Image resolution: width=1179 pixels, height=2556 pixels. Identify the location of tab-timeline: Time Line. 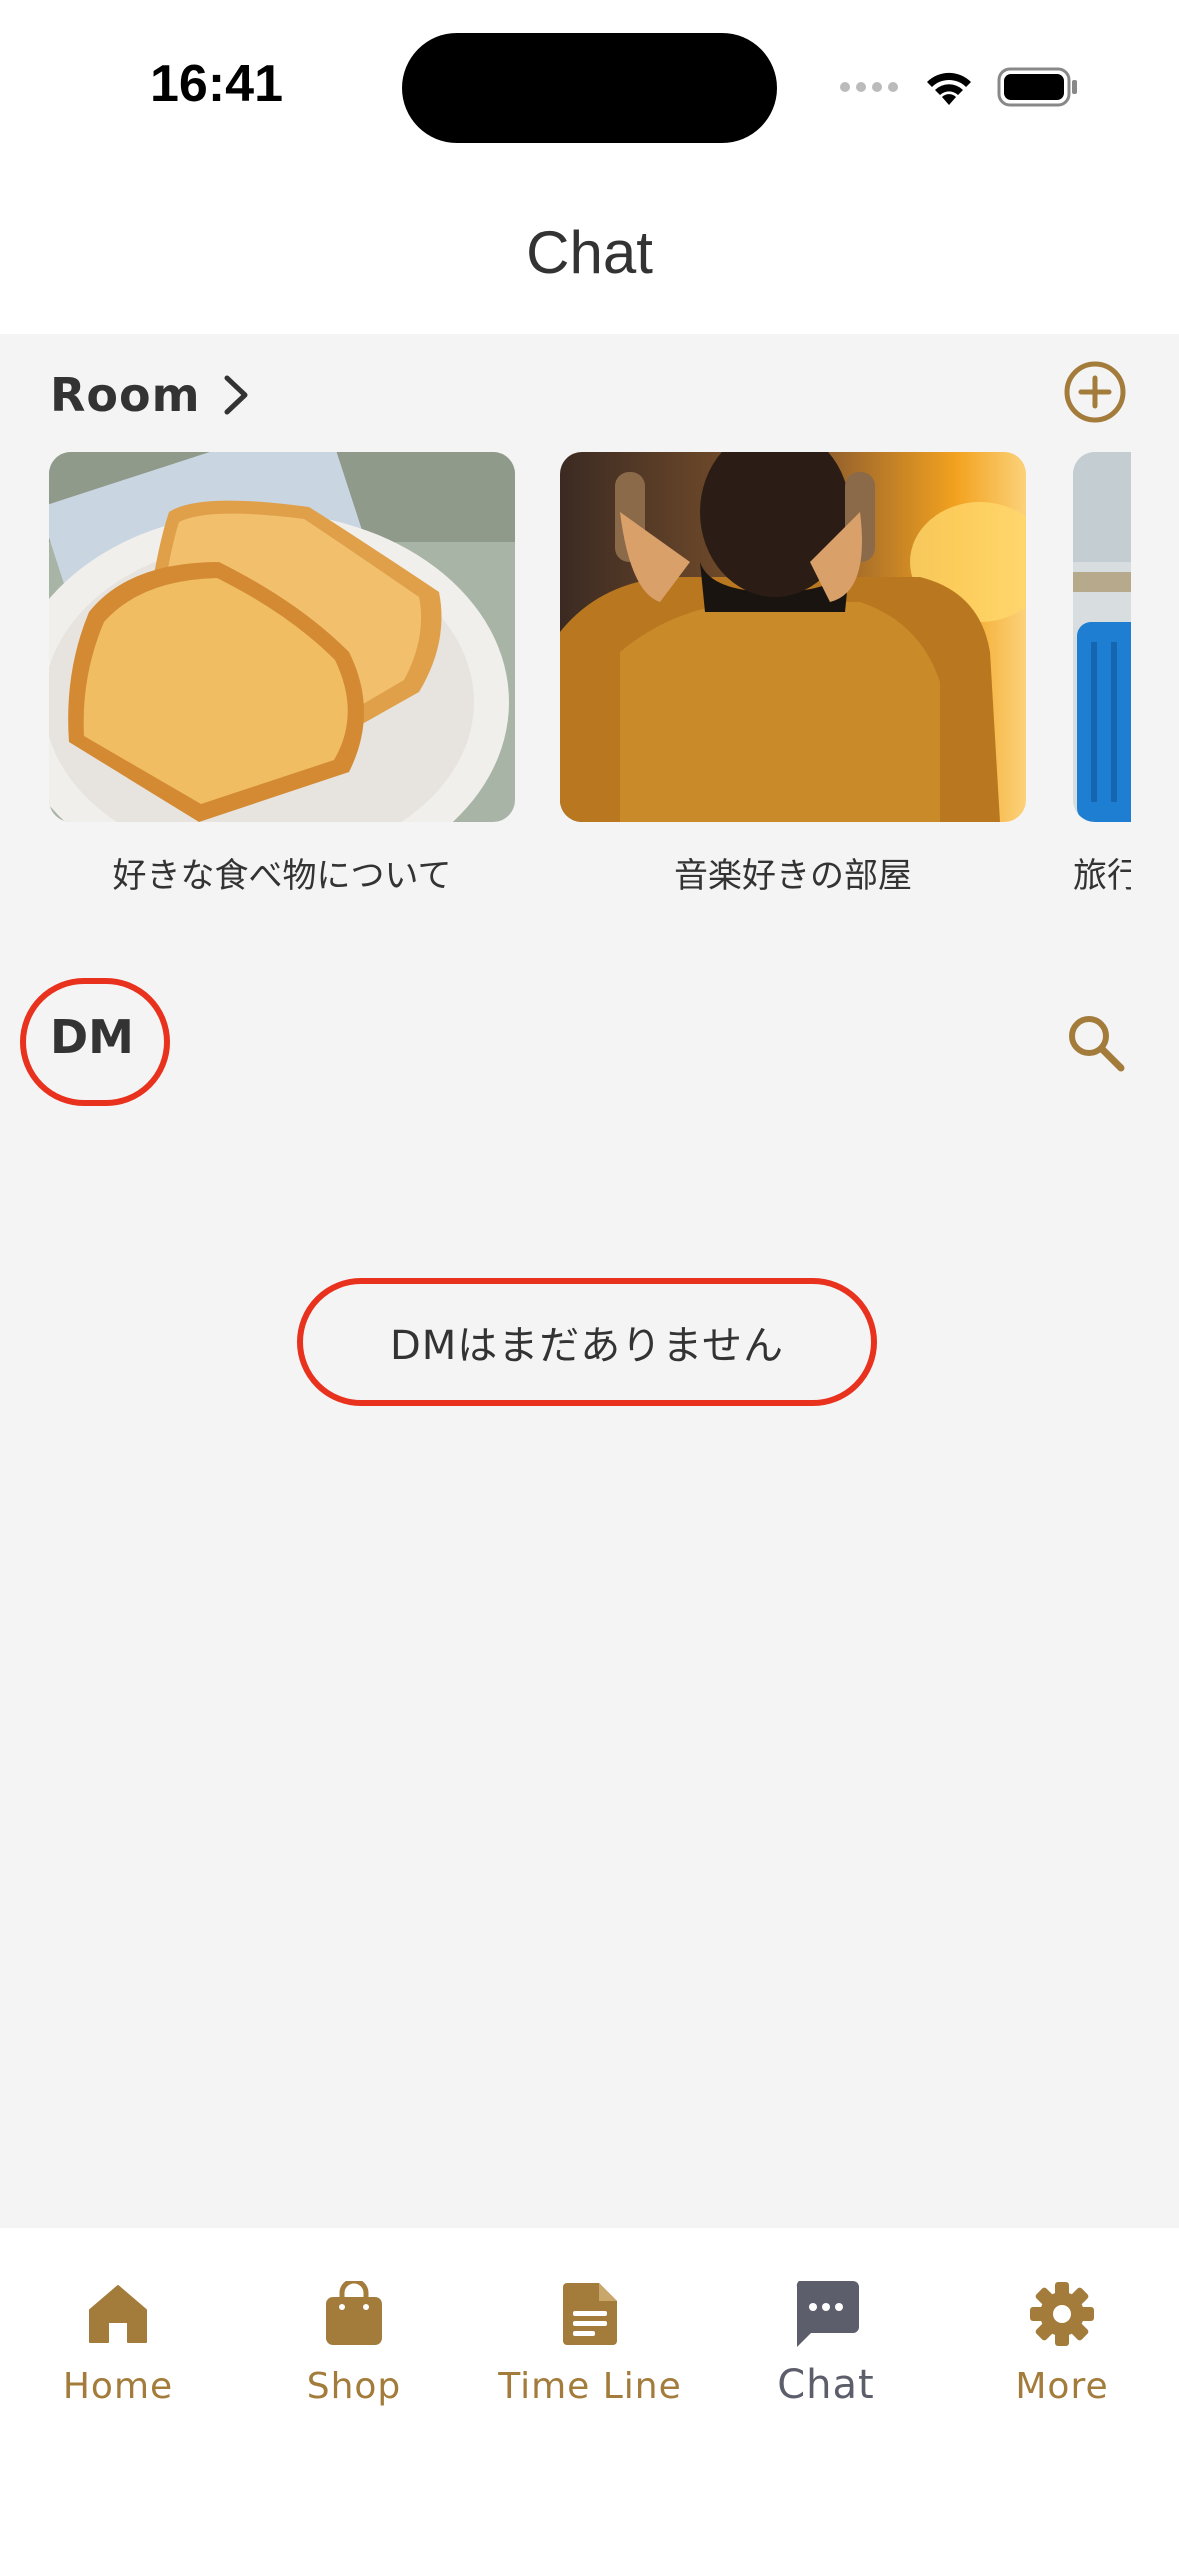
(590, 2333).